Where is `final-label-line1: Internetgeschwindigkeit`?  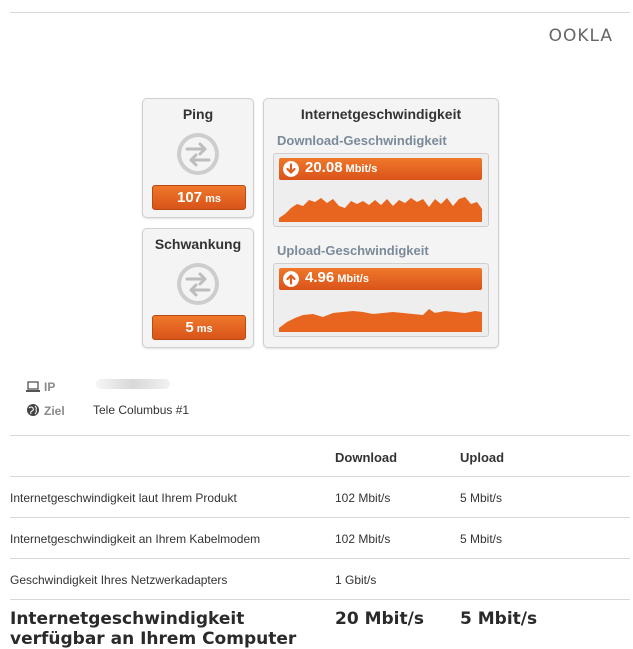 final-label-line1: Internetgeschwindigkeit is located at coordinates (127, 619).